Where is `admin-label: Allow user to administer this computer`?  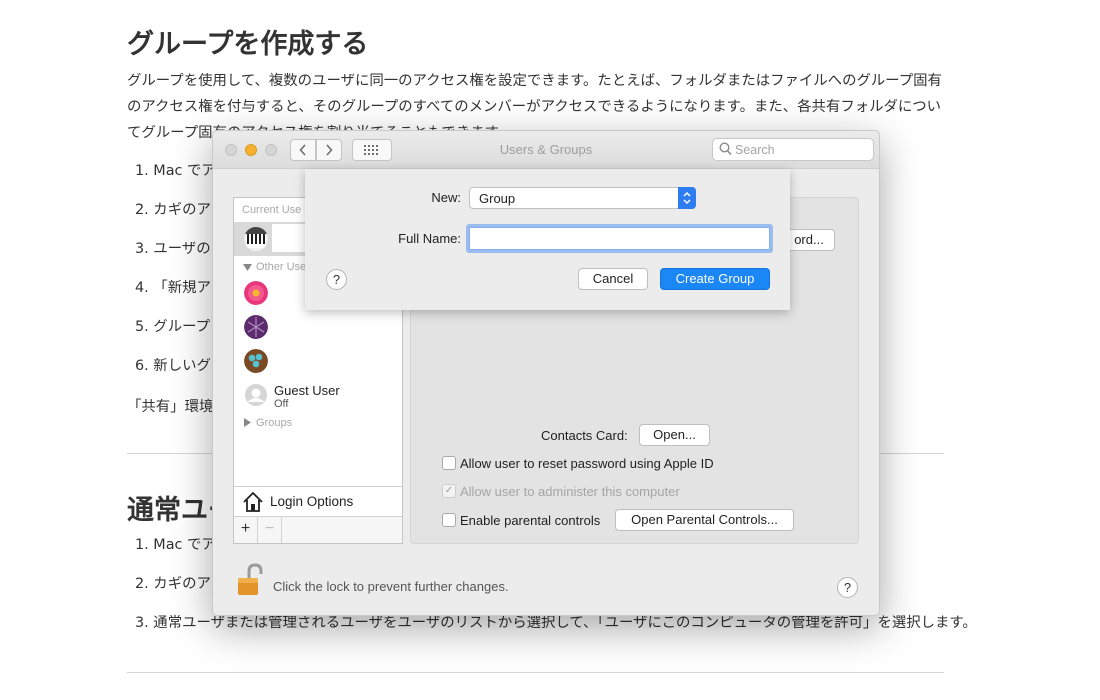 admin-label: Allow user to administer this computer is located at coordinates (570, 491).